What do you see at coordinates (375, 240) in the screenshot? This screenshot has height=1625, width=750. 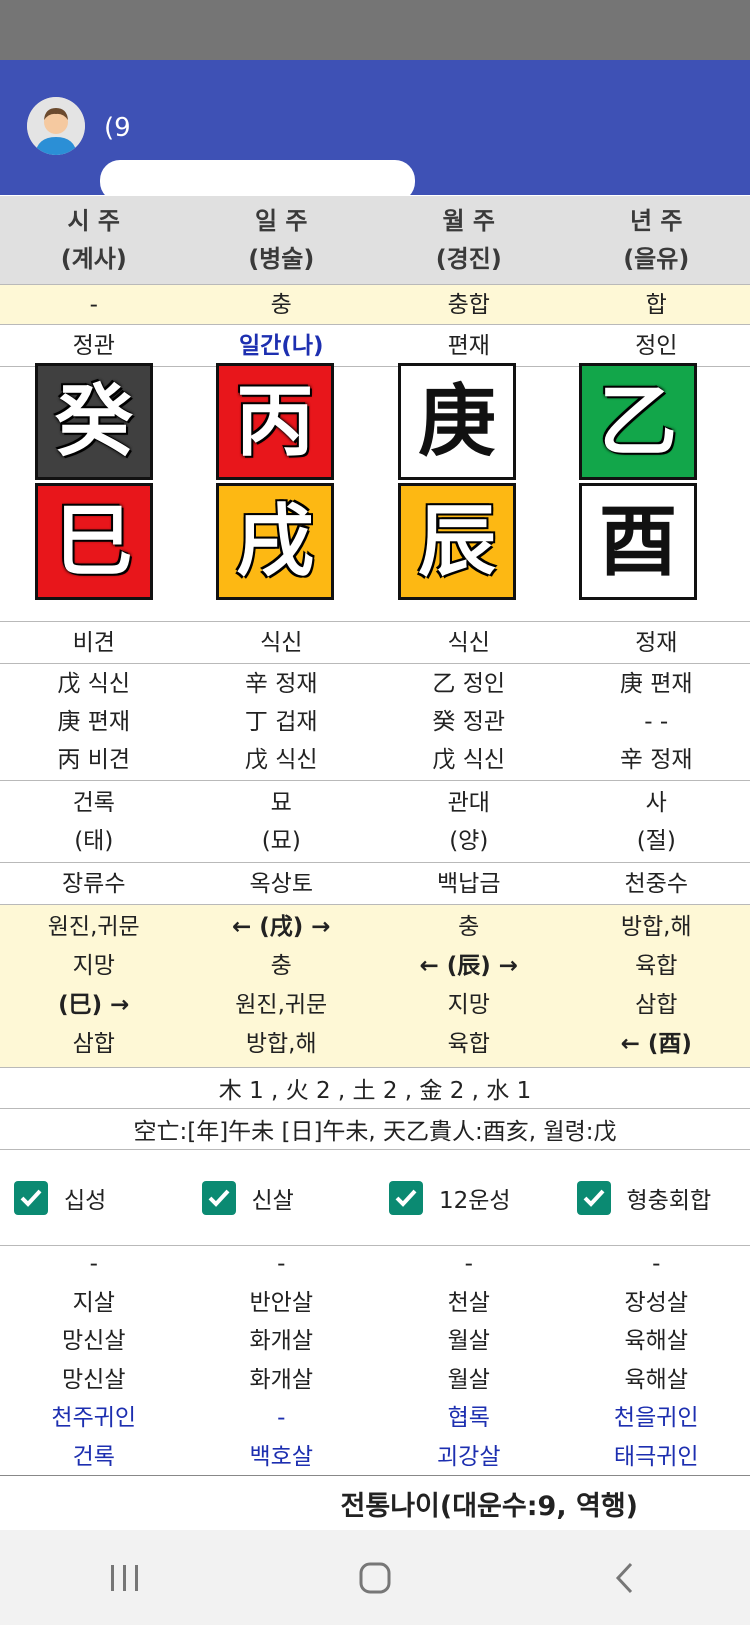 I see `pillar-header-row: 시 주 (계사) 일 주 (병술) 월 주 (경진) 년 주 (을유)` at bounding box center [375, 240].